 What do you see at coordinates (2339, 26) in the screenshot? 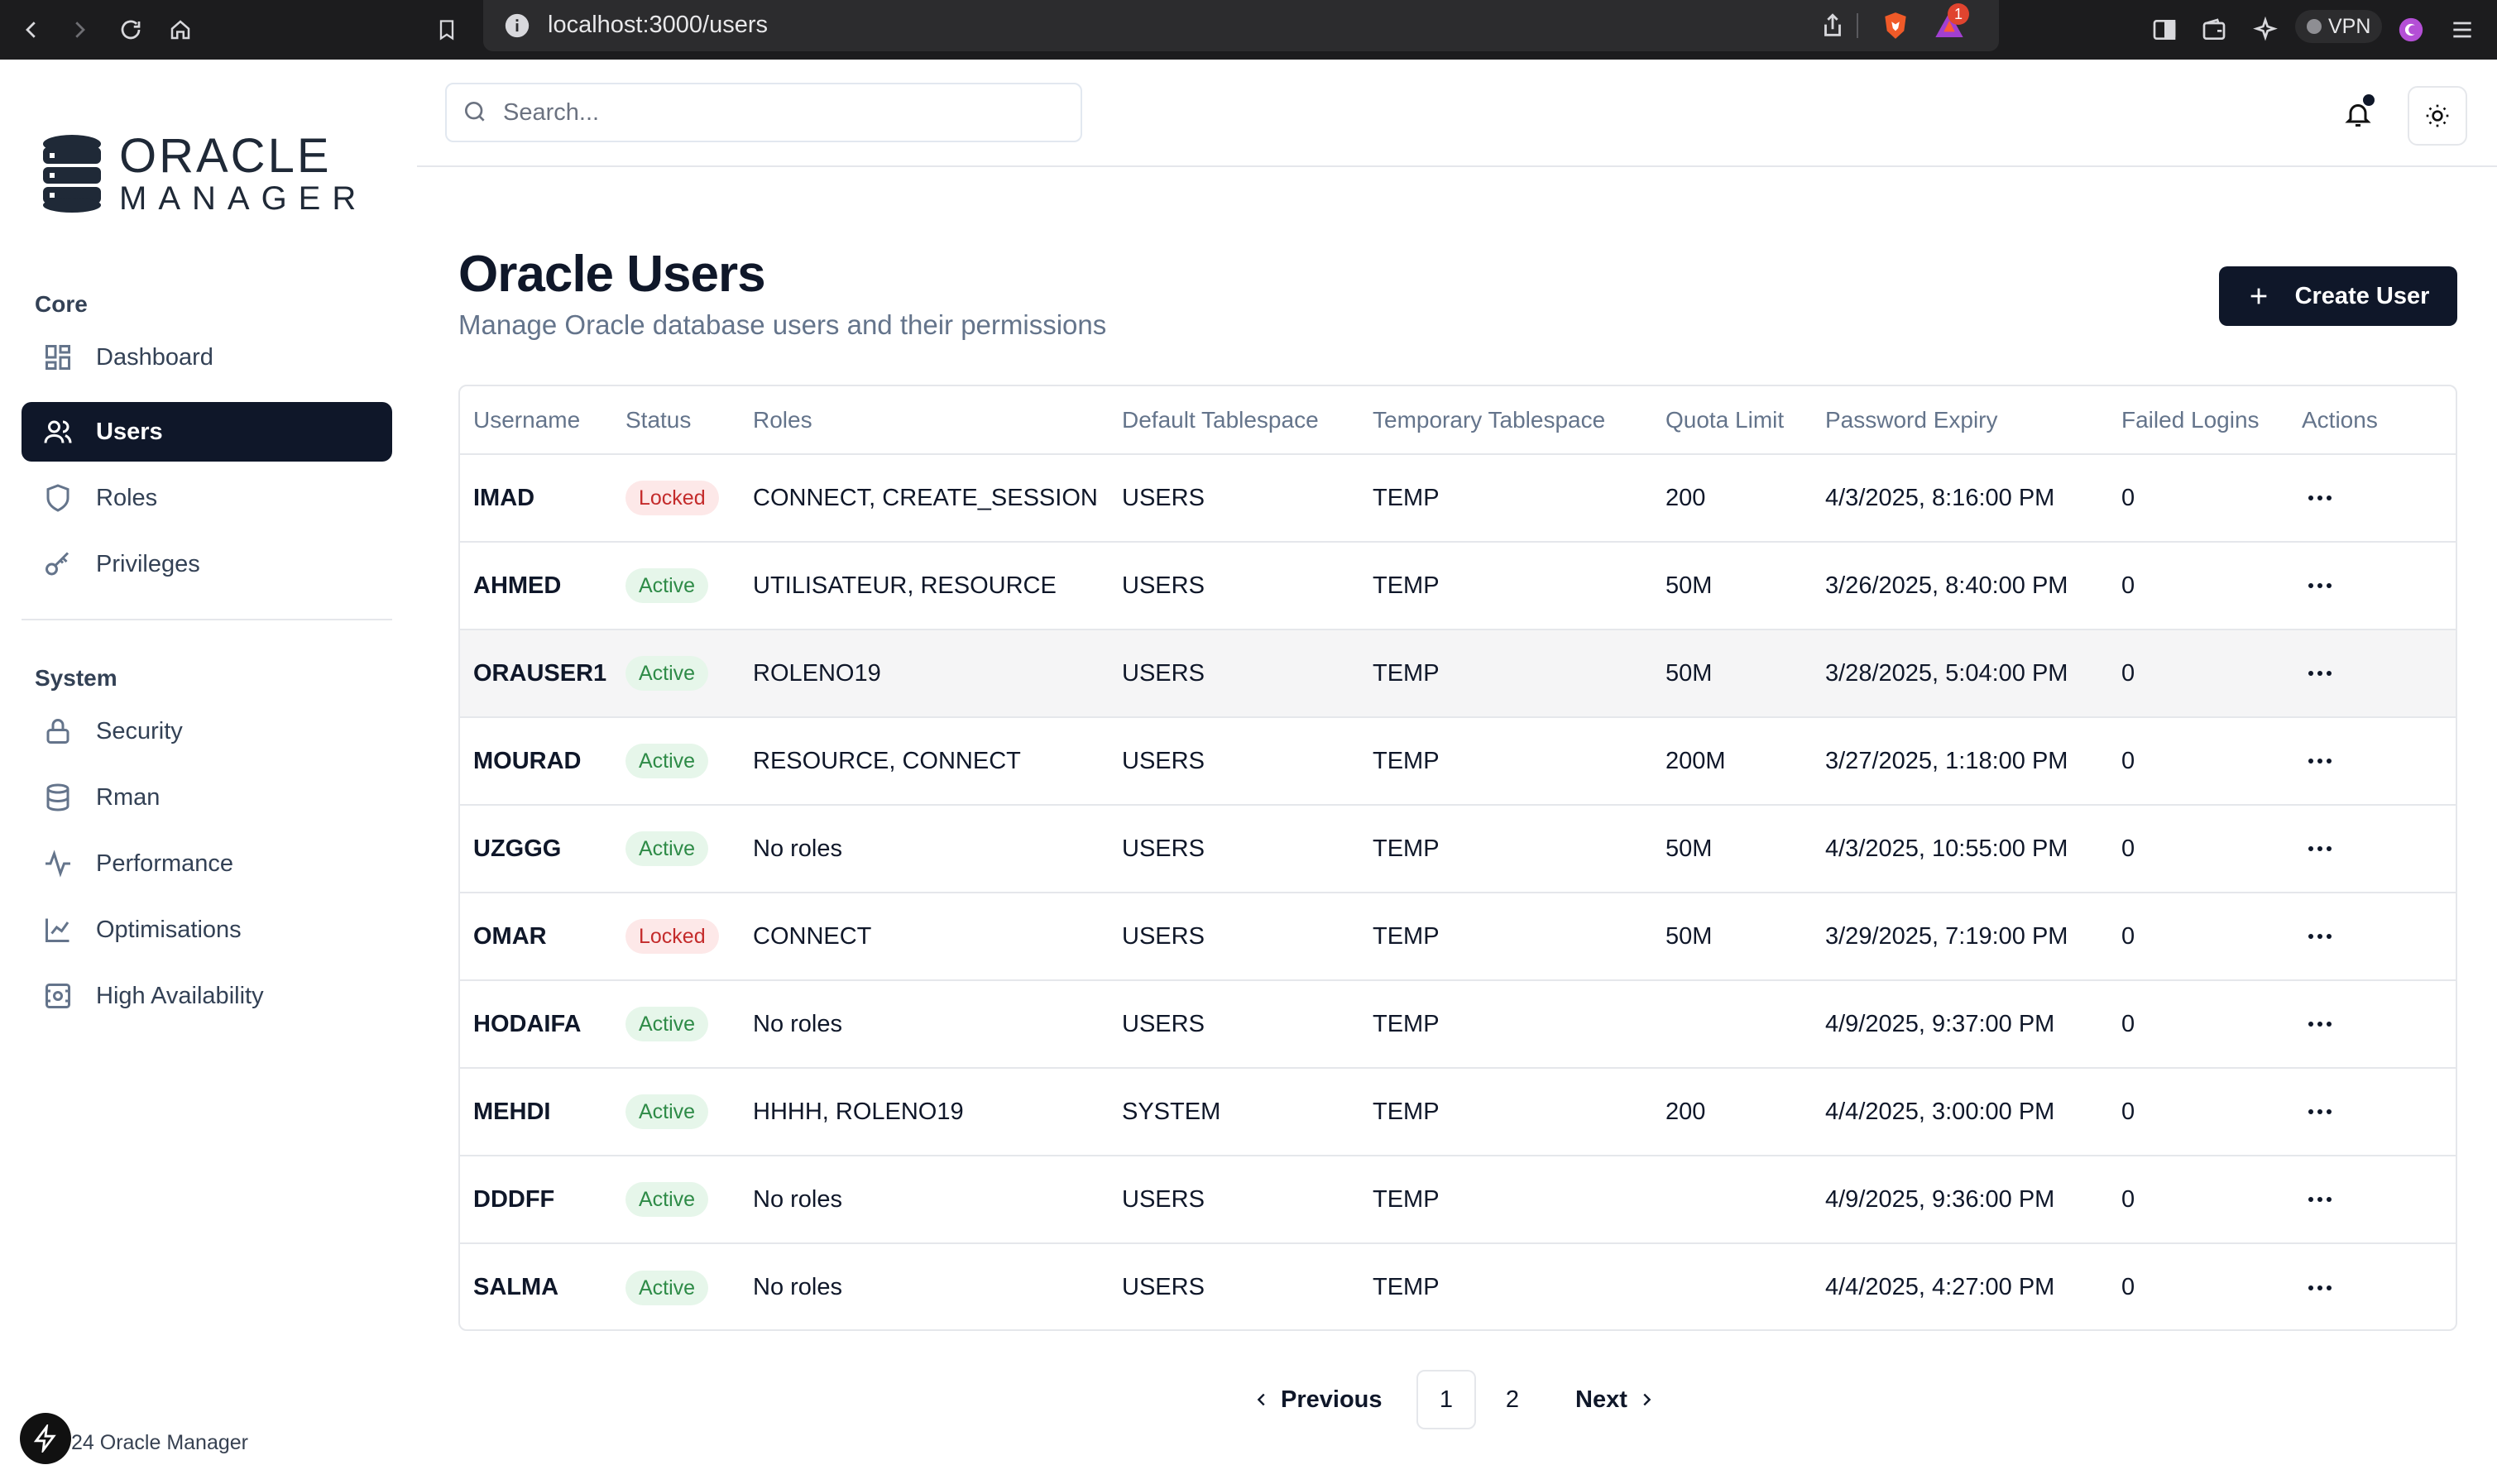
I see `vpn-button: VPN` at bounding box center [2339, 26].